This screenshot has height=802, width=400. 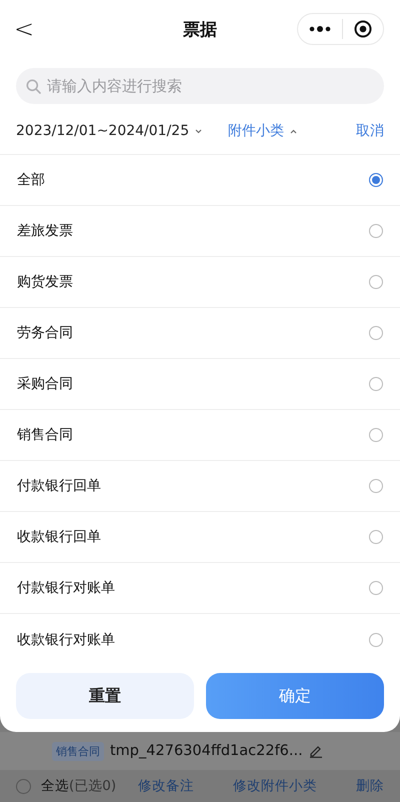 I want to click on category-dropdown: 附件小类, so click(x=263, y=131).